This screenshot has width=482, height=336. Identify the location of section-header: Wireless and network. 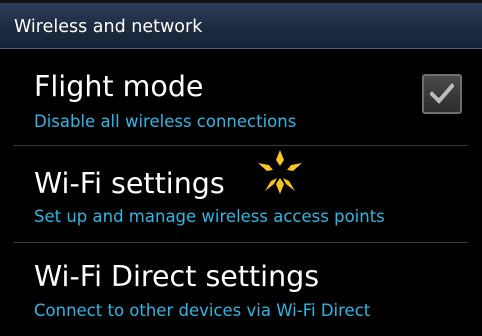
(241, 24).